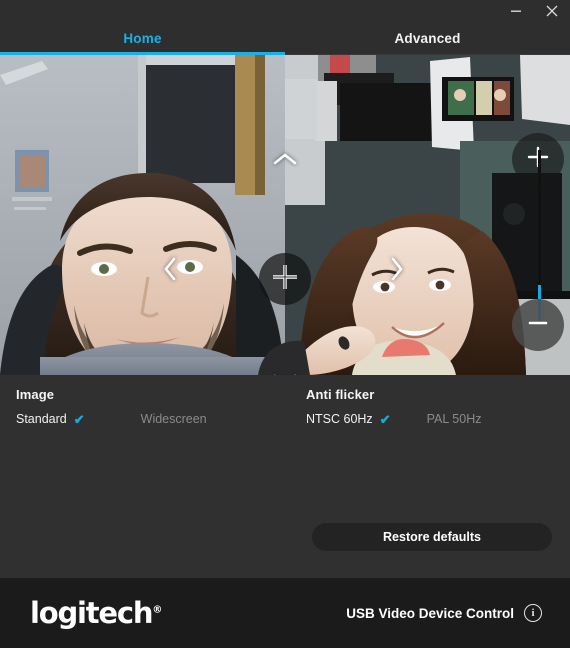 This screenshot has height=648, width=570. I want to click on pan-reset-button, so click(285, 279).